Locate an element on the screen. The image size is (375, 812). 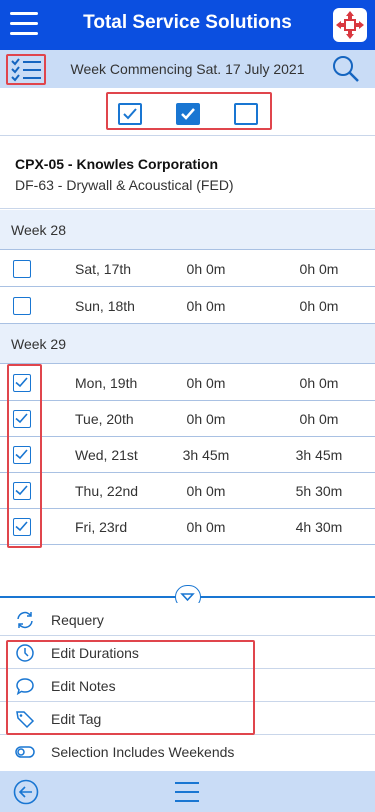
clock-icon is located at coordinates (25, 653).